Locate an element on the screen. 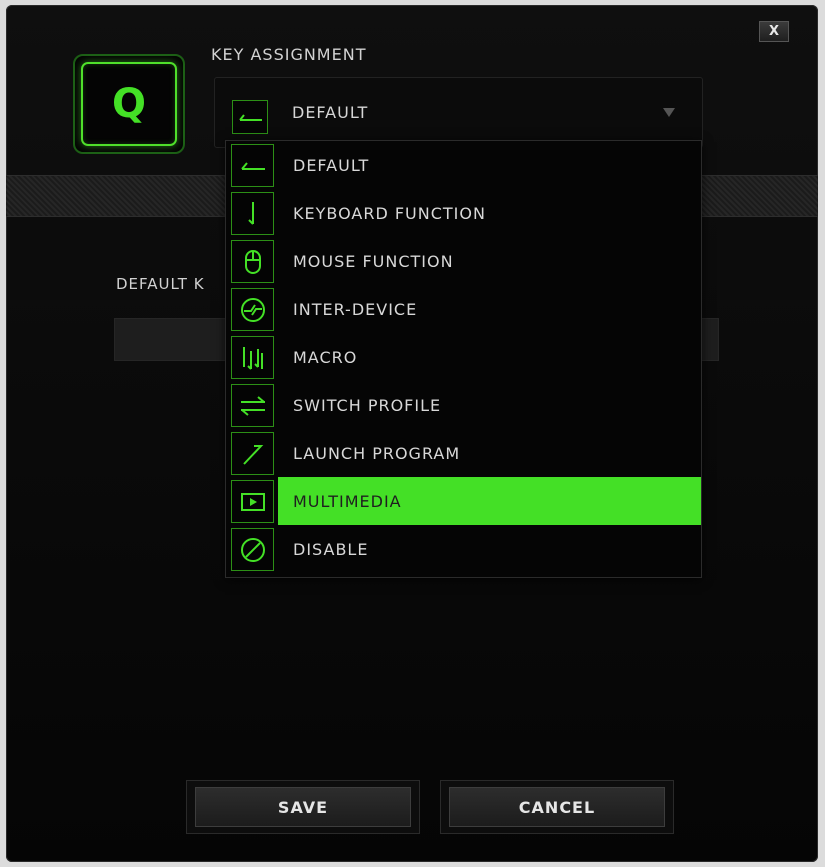 The height and width of the screenshot is (867, 825). menu-item-switch-profile: SWITCH PROFILE is located at coordinates (463, 405).